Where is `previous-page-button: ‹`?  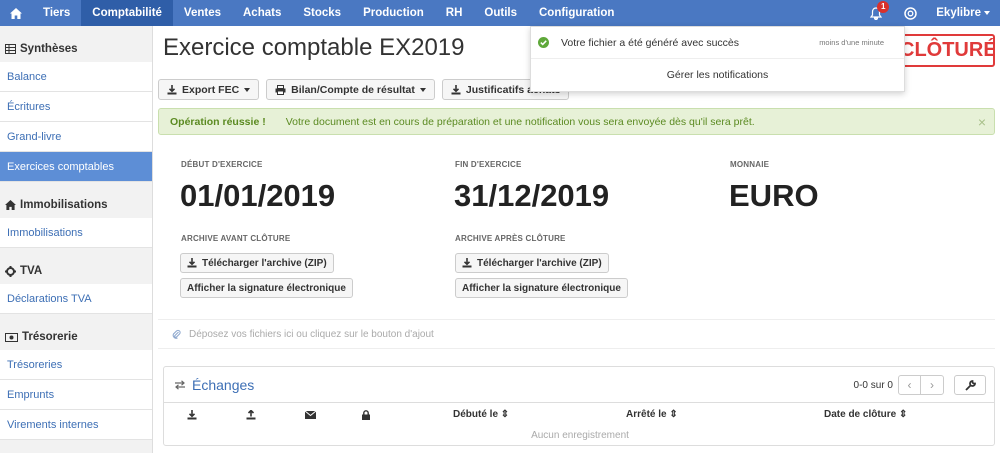 previous-page-button: ‹ is located at coordinates (910, 385).